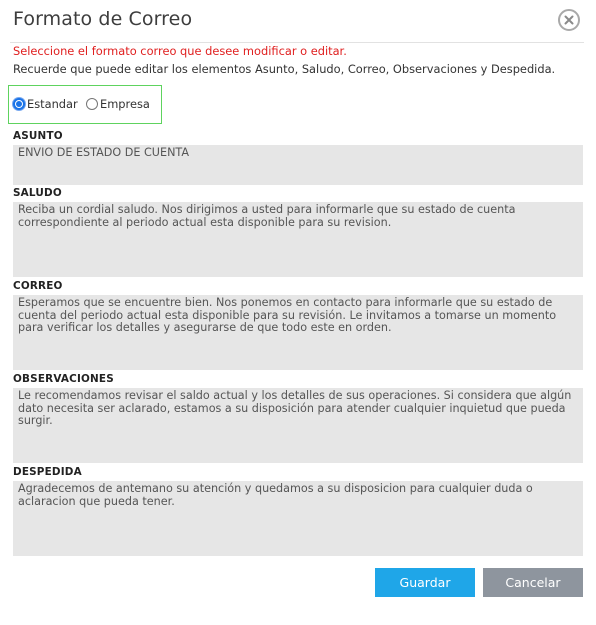 Image resolution: width=596 pixels, height=625 pixels. Describe the element at coordinates (37, 193) in the screenshot. I see `saludo-label: SALUDO` at that location.